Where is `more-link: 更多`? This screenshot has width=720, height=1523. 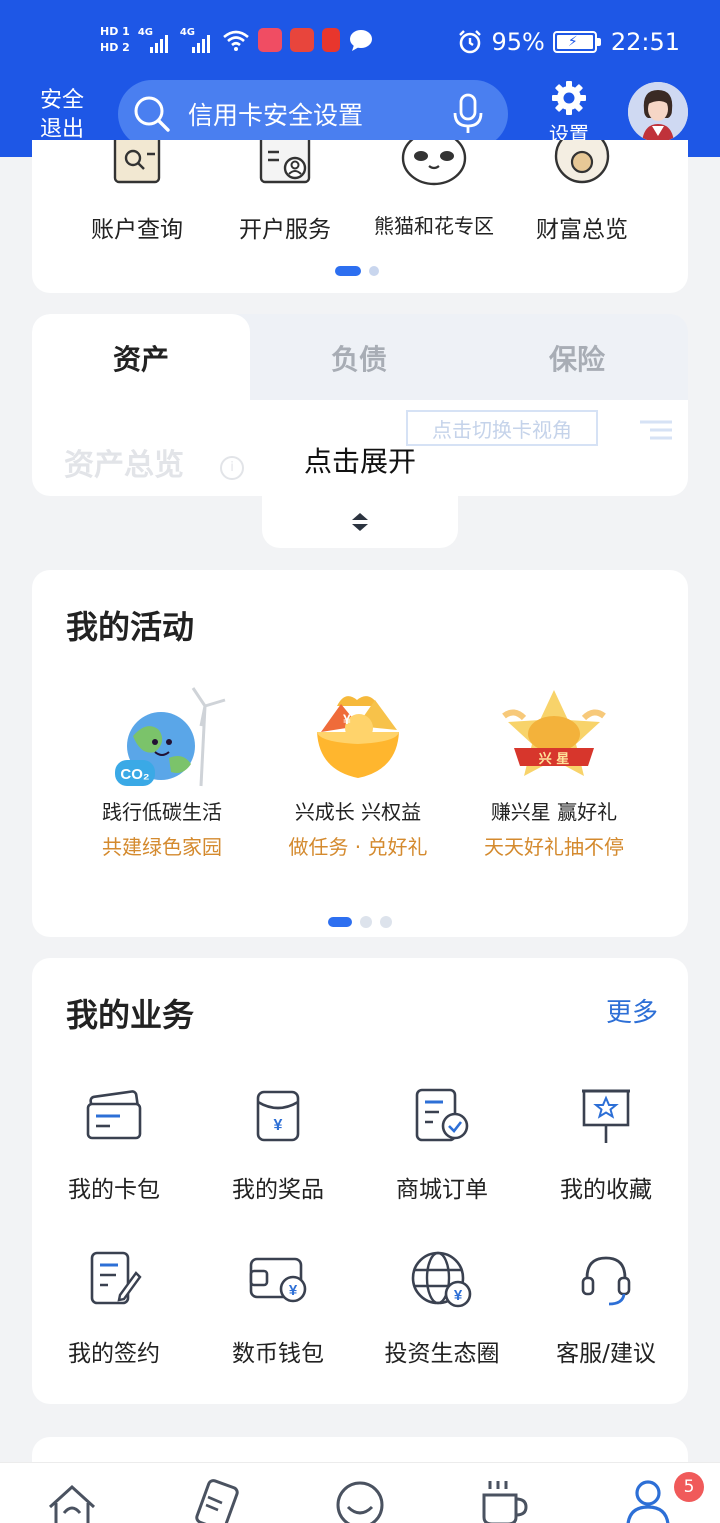
more-link: 更多 is located at coordinates (632, 1010).